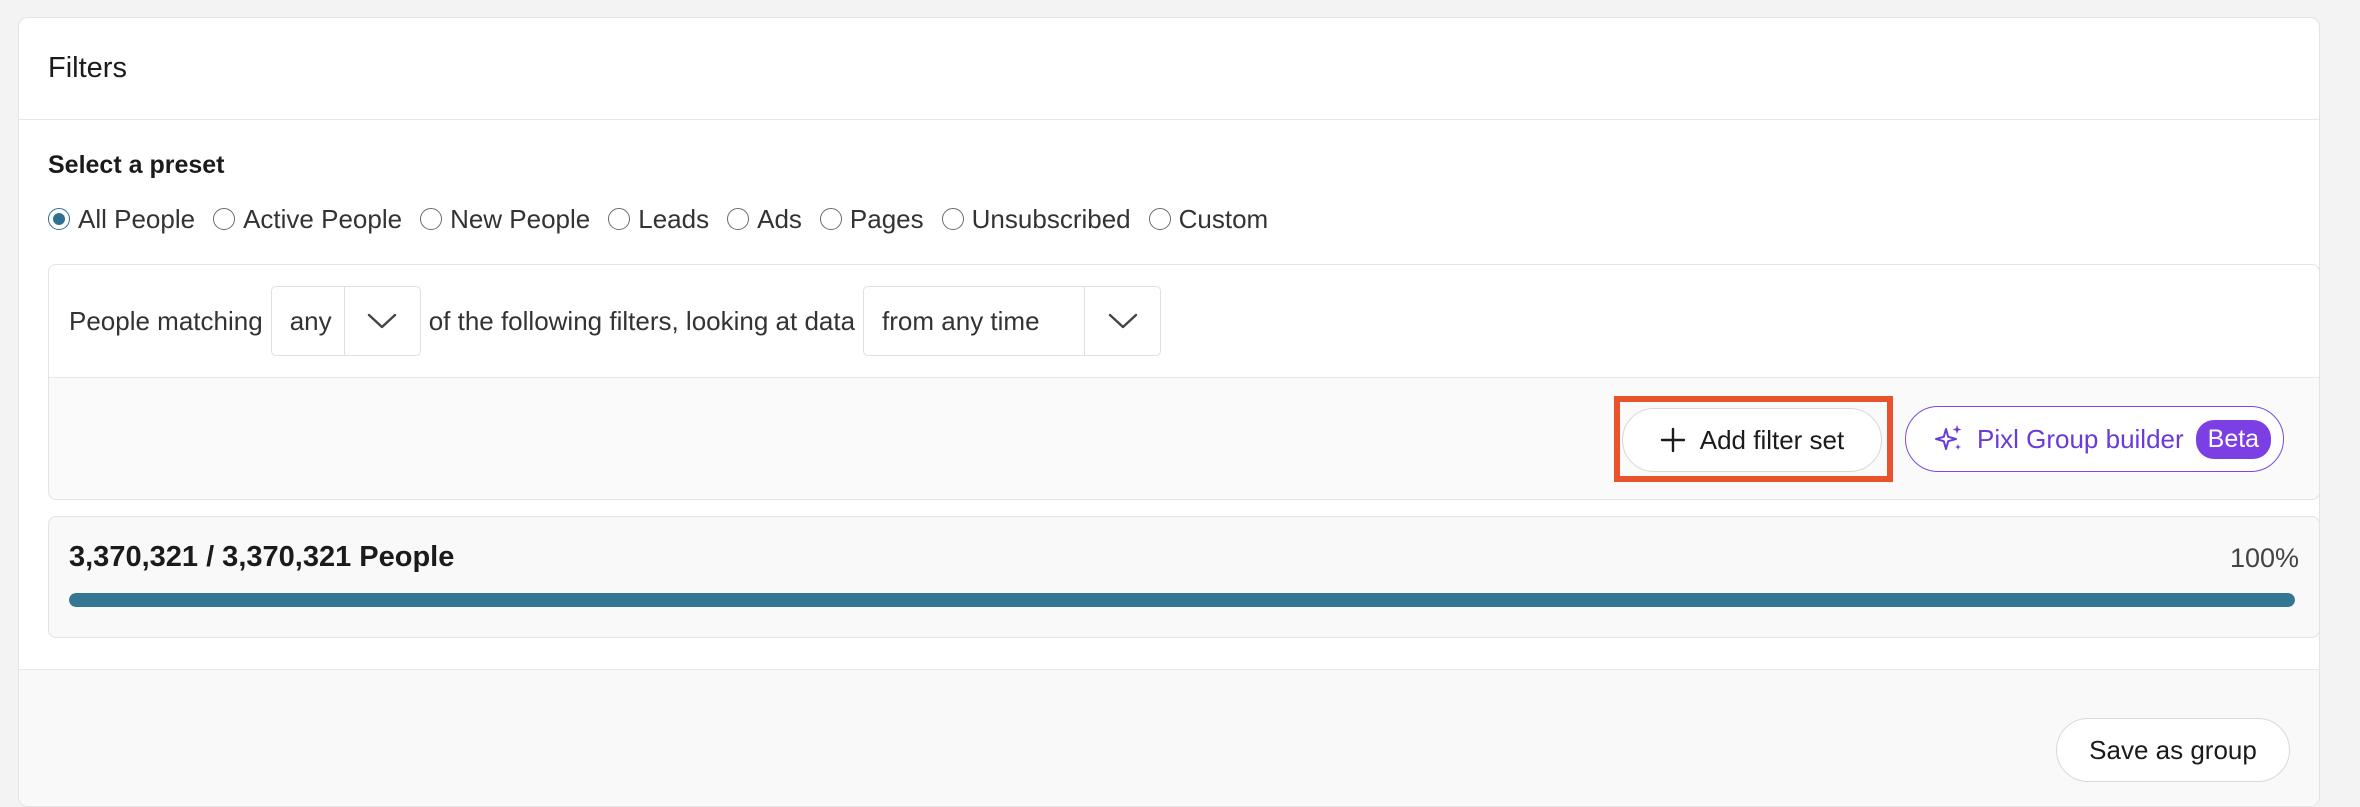  Describe the element at coordinates (431, 219) in the screenshot. I see `radio-new-people` at that location.